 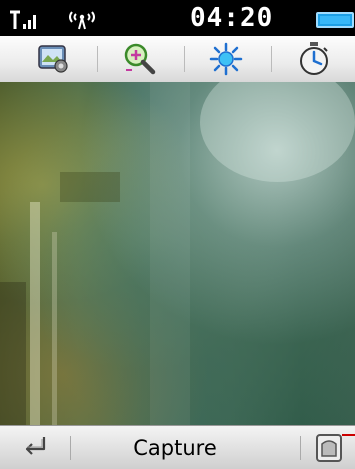 I want to click on brightness-button, so click(x=226, y=59).